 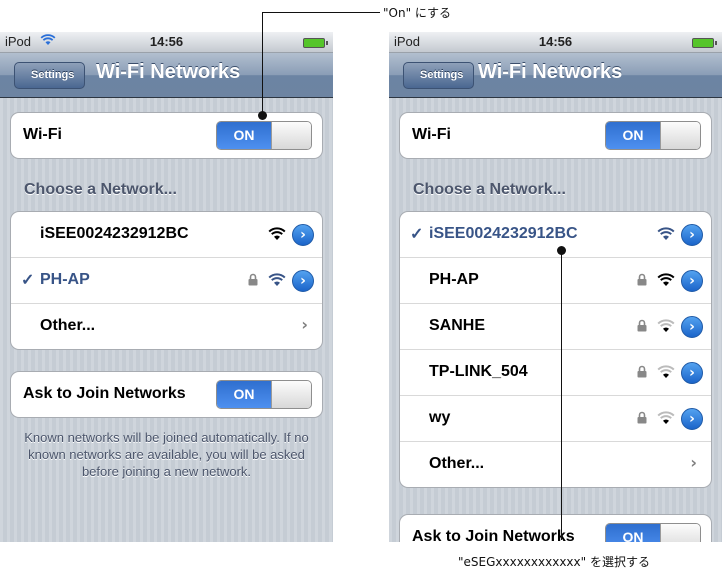 I want to click on network-name: SANHE, so click(x=457, y=325).